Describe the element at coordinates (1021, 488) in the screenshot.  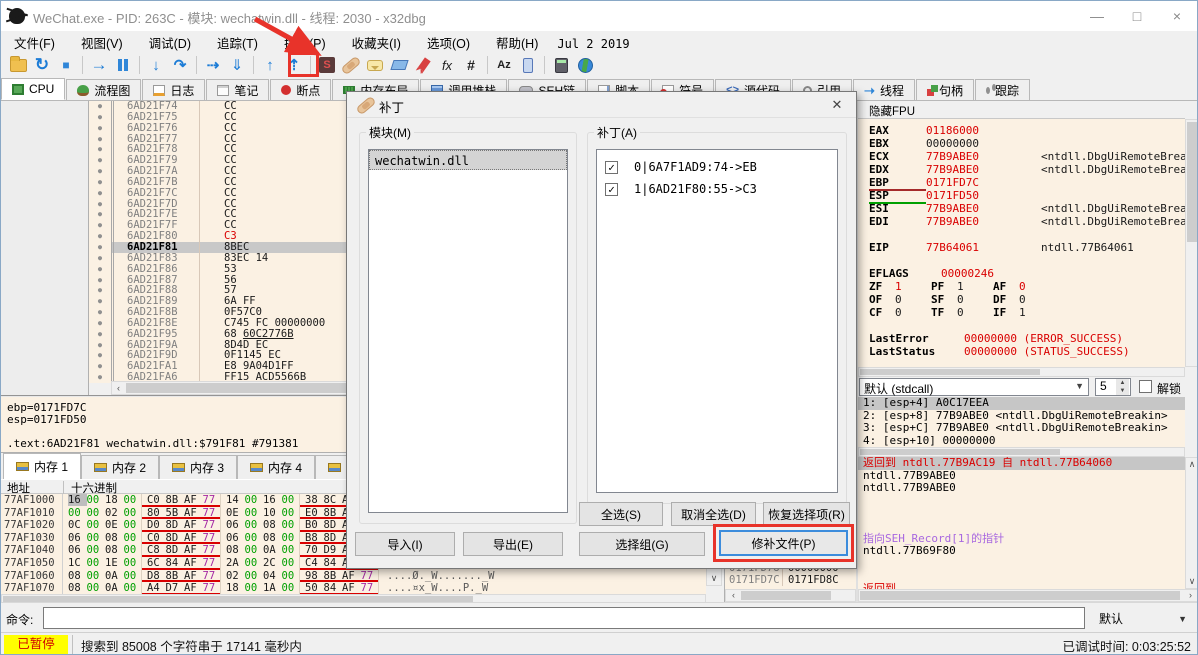
I see `stack-comment-row: ntdll.77B9ABE0` at that location.